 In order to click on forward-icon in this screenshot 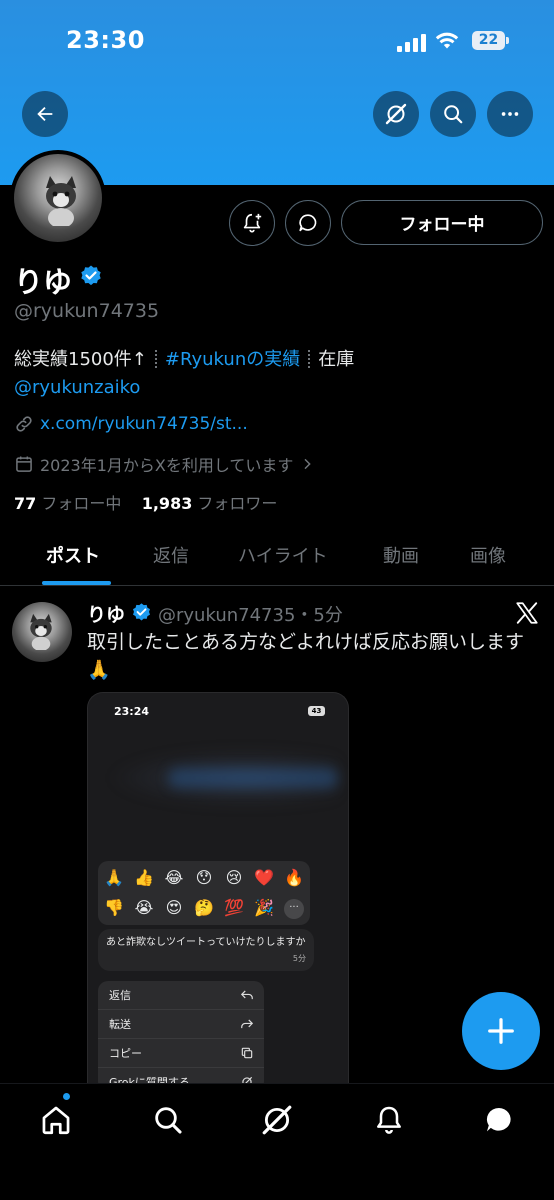, I will do `click(247, 1024)`.